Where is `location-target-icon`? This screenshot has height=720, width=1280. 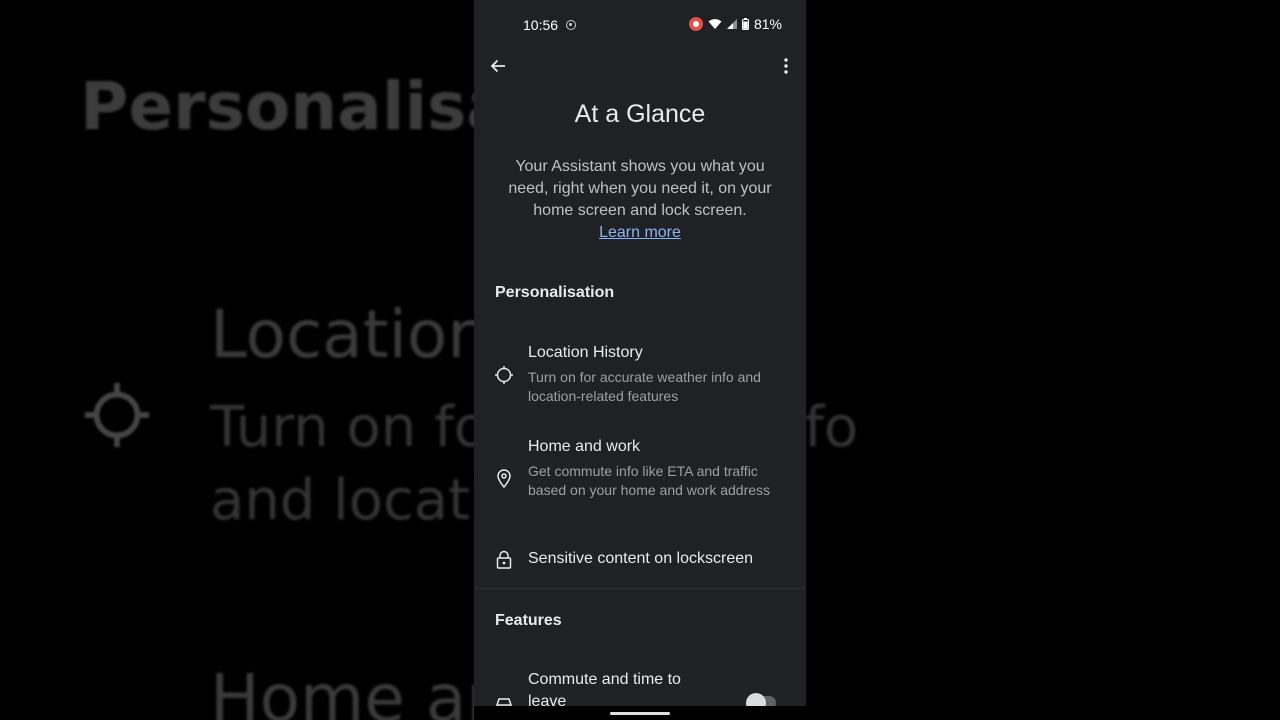
location-target-icon is located at coordinates (504, 375).